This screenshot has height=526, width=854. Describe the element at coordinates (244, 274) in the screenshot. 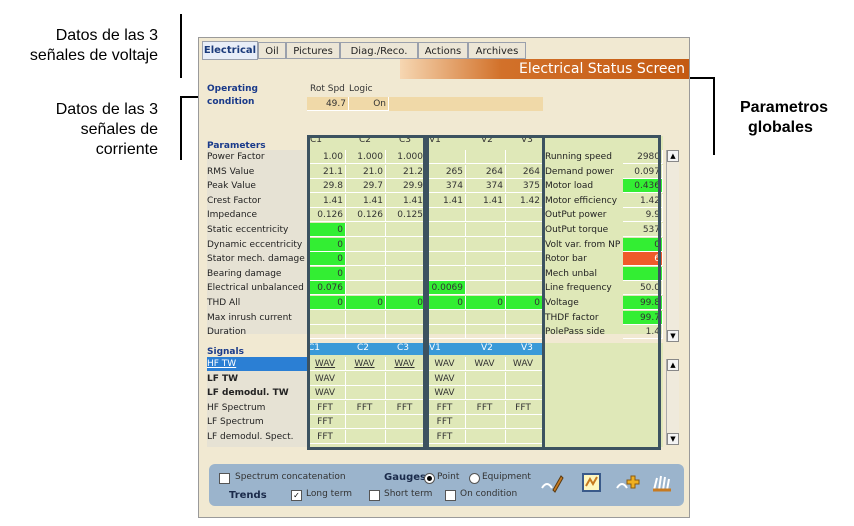

I see `parameter-label: Bearing damage` at that location.